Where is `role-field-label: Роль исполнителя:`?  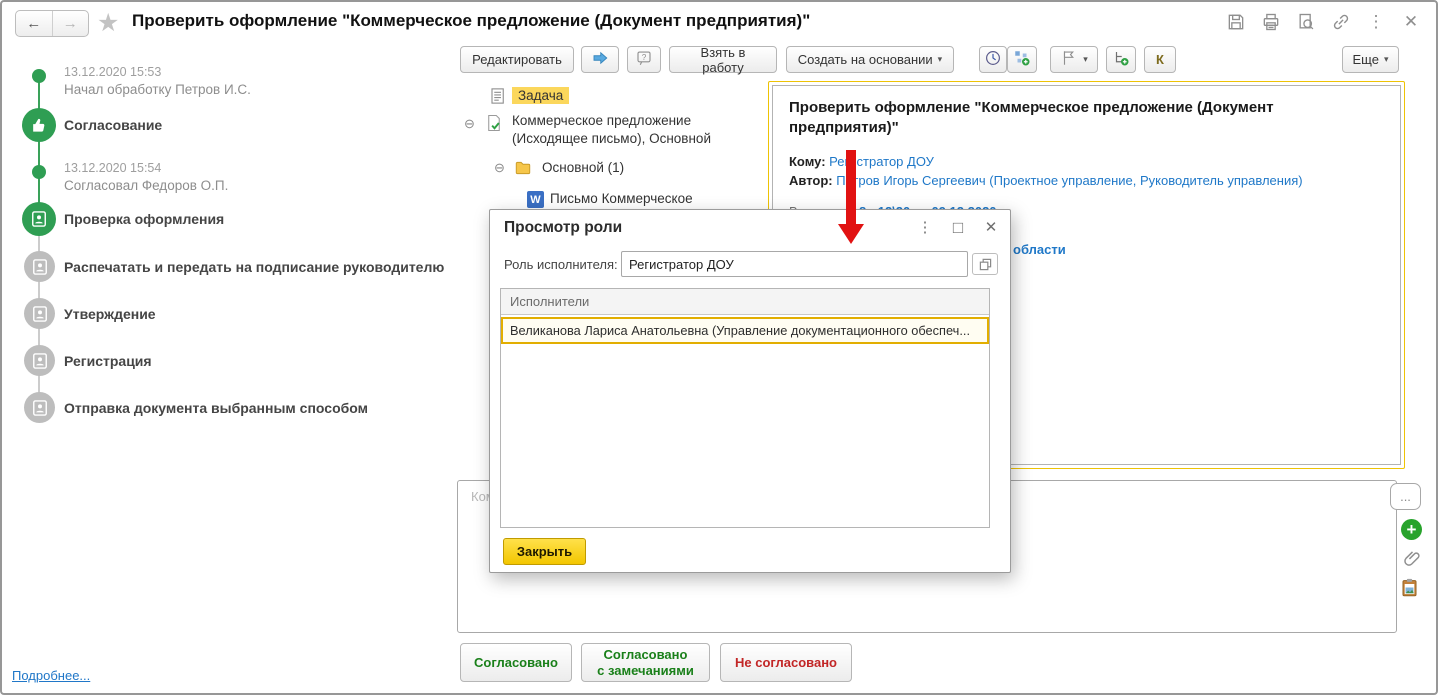
role-field-label: Роль исполнителя: is located at coordinates (561, 264).